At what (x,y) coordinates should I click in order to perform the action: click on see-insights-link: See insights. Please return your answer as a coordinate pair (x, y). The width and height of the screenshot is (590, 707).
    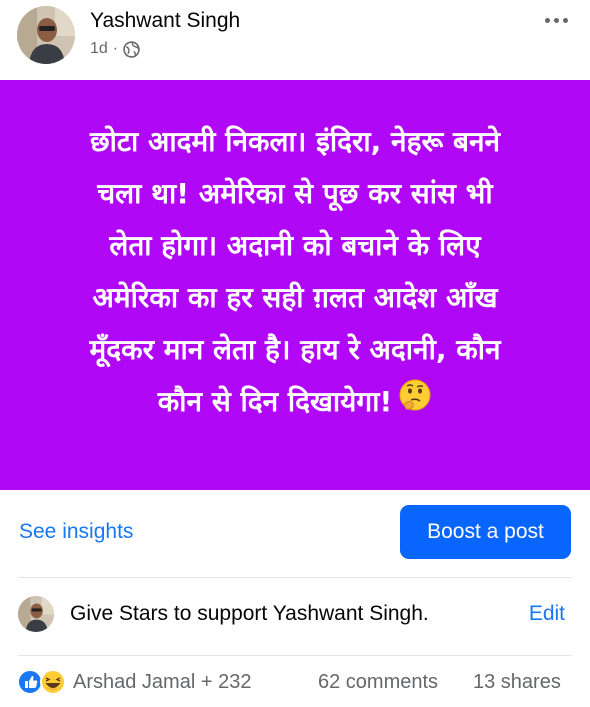
    Looking at the image, I should click on (76, 532).